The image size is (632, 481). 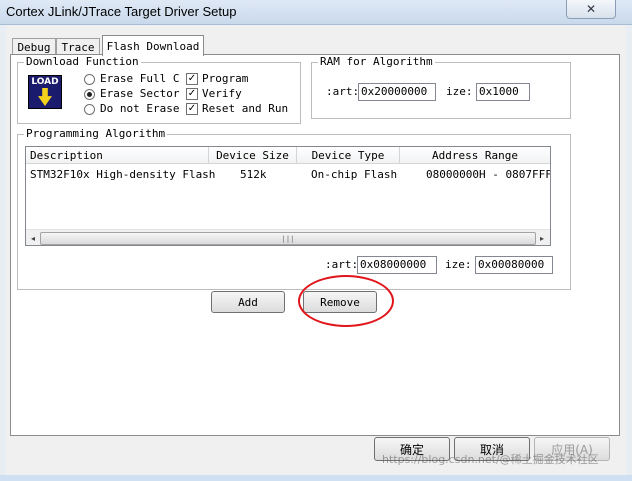 What do you see at coordinates (248, 302) in the screenshot?
I see `add-button: Add` at bounding box center [248, 302].